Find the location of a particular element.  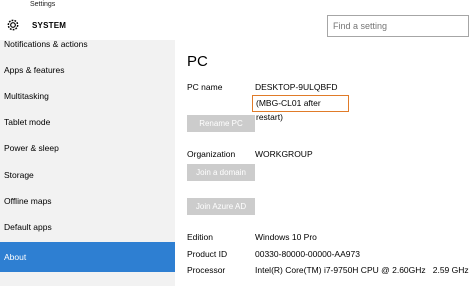

rename-pc-button: Rename PC is located at coordinates (221, 123).